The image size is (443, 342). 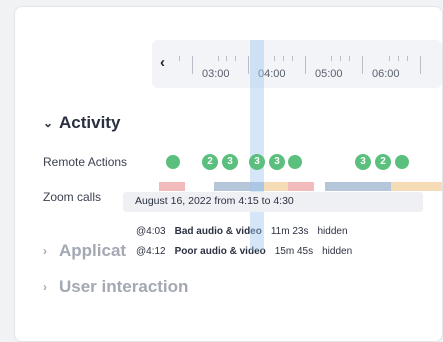 What do you see at coordinates (162, 62) in the screenshot?
I see `timeline-prev-button: ‹` at bounding box center [162, 62].